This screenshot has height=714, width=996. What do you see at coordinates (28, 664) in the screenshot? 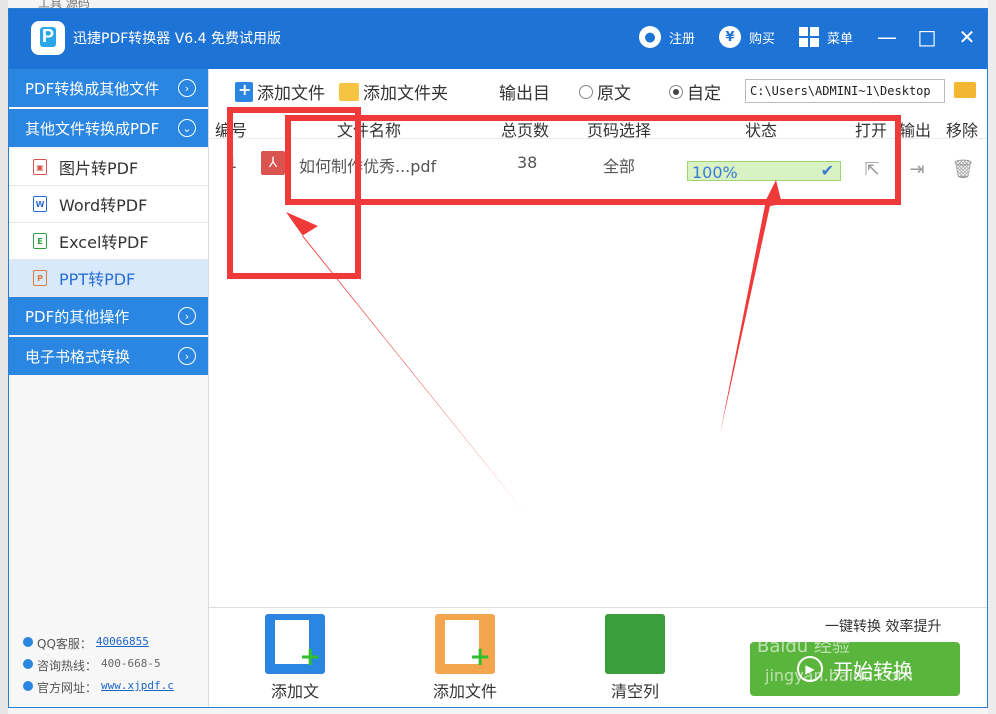
I see `phone-icon` at bounding box center [28, 664].